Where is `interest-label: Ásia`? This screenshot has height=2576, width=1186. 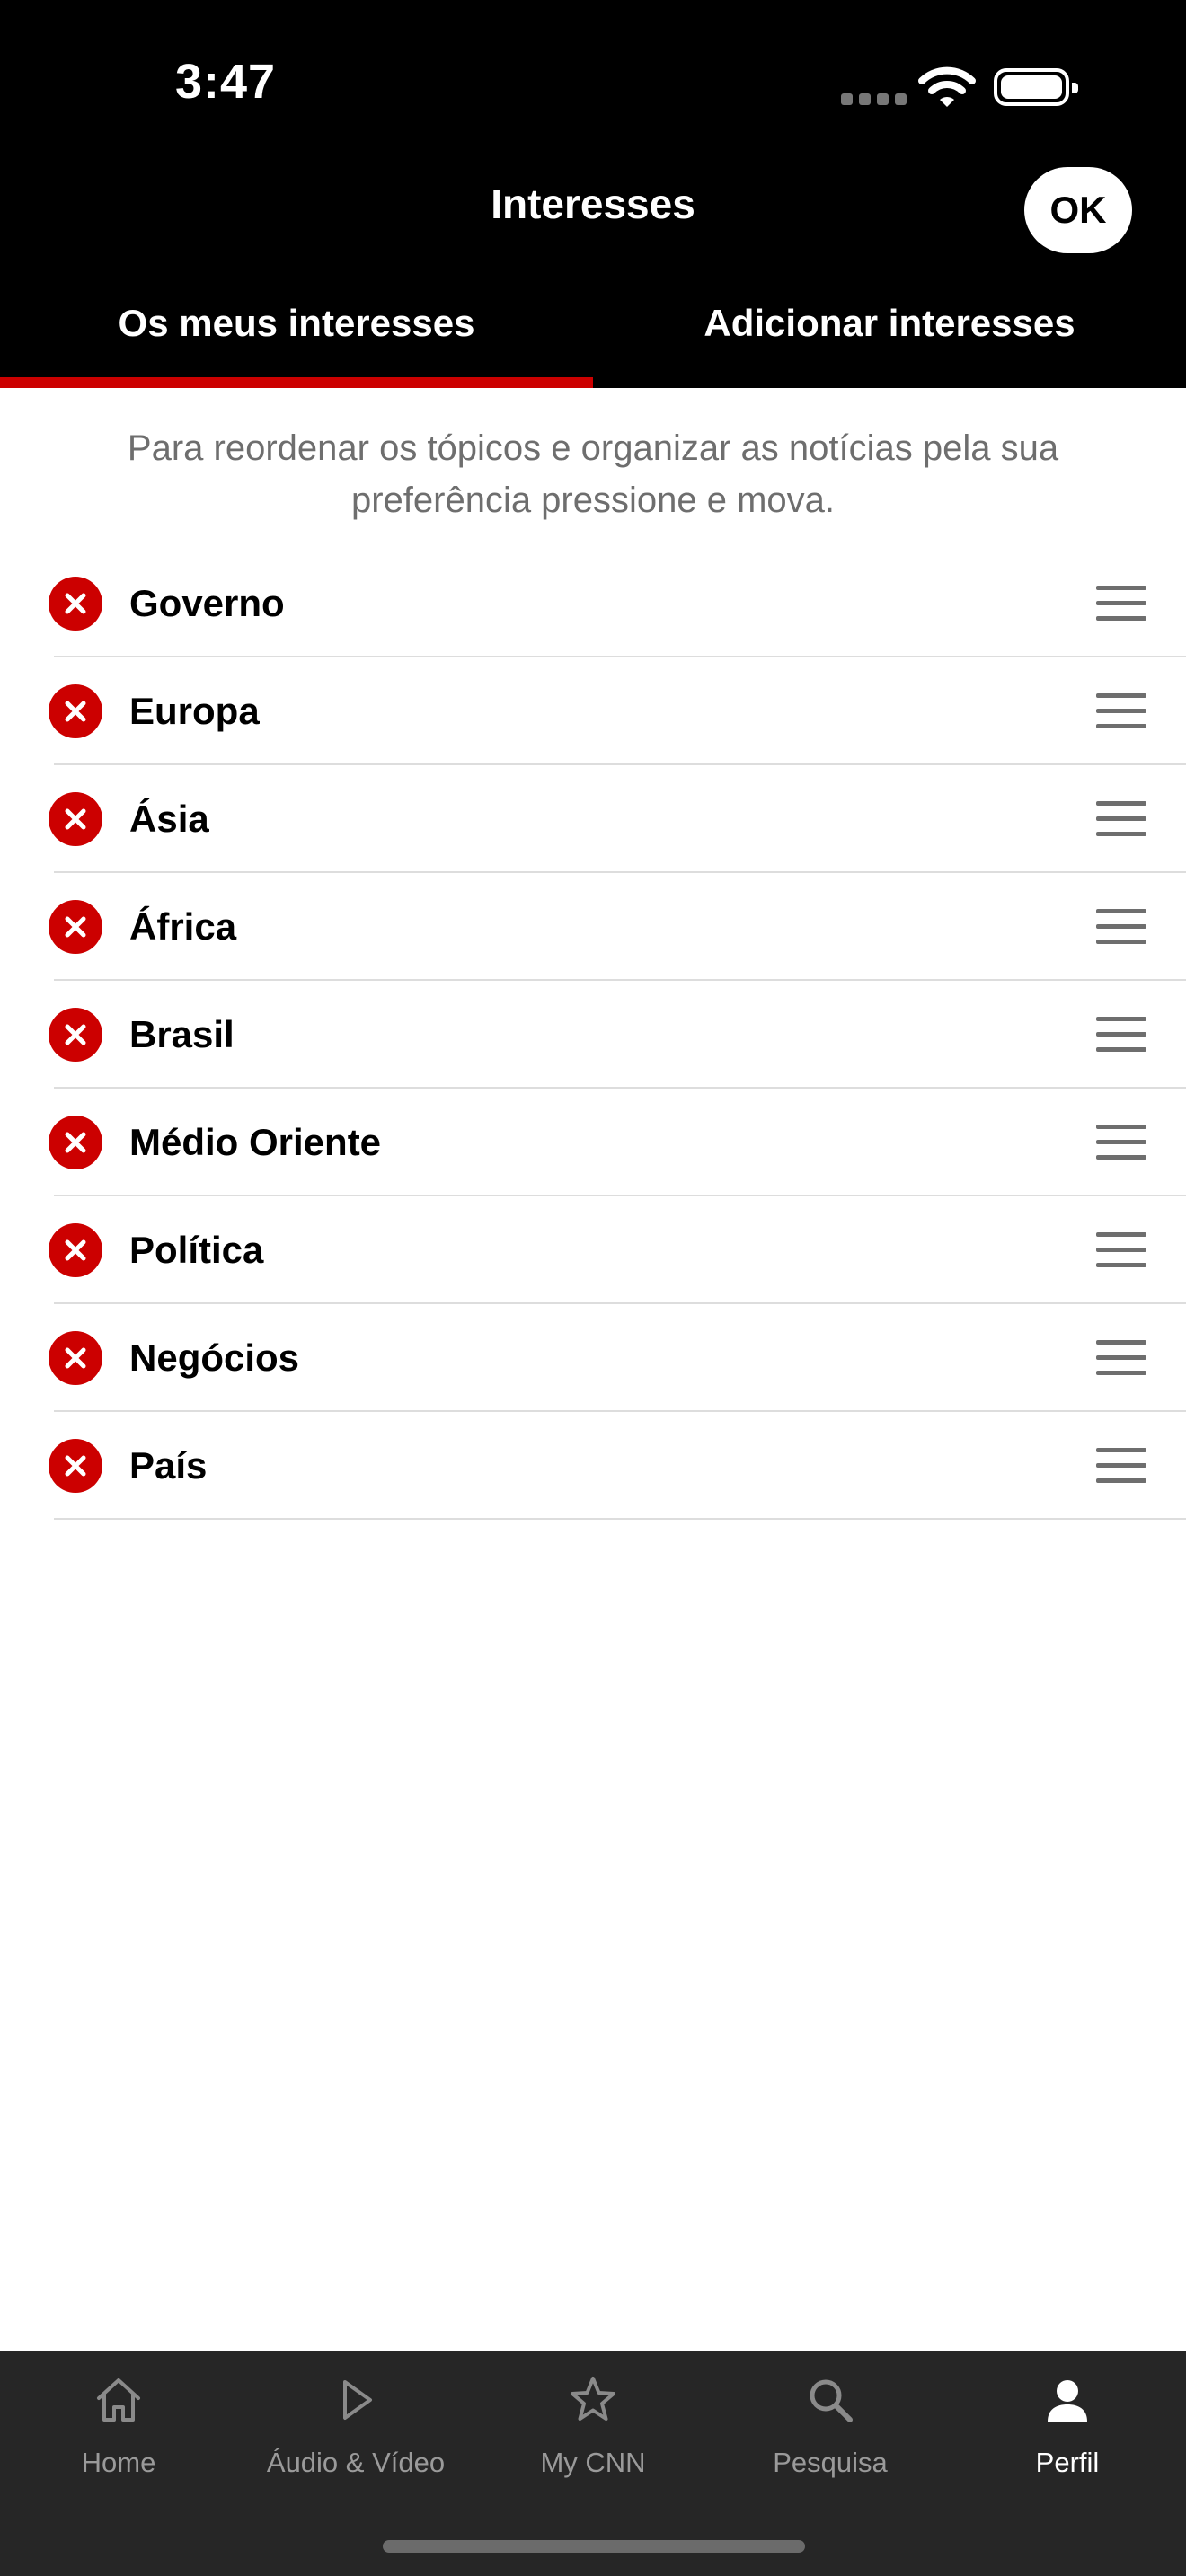
interest-label: Ásia is located at coordinates (169, 819).